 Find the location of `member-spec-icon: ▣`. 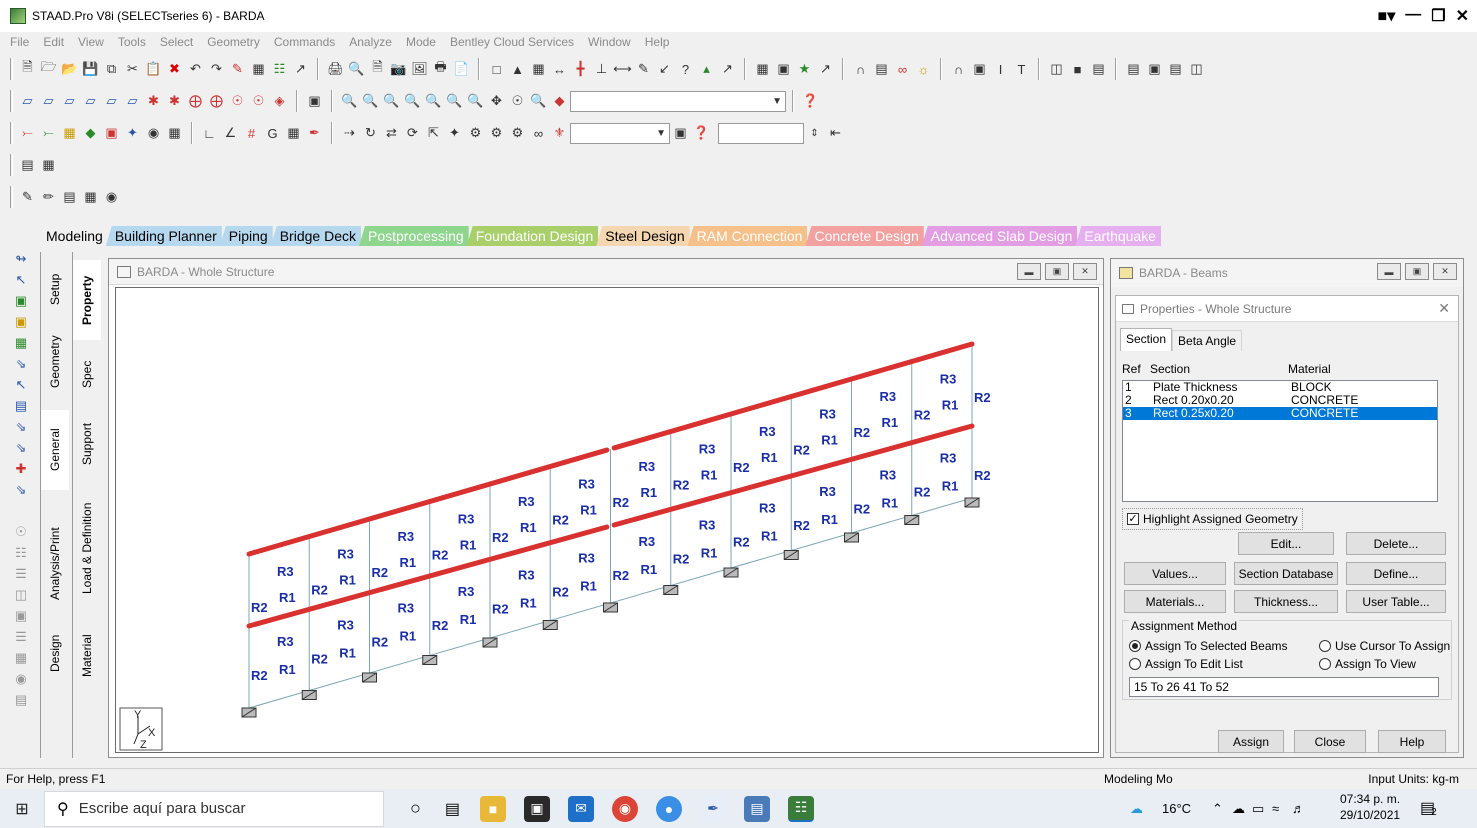

member-spec-icon: ▣ is located at coordinates (979, 69).